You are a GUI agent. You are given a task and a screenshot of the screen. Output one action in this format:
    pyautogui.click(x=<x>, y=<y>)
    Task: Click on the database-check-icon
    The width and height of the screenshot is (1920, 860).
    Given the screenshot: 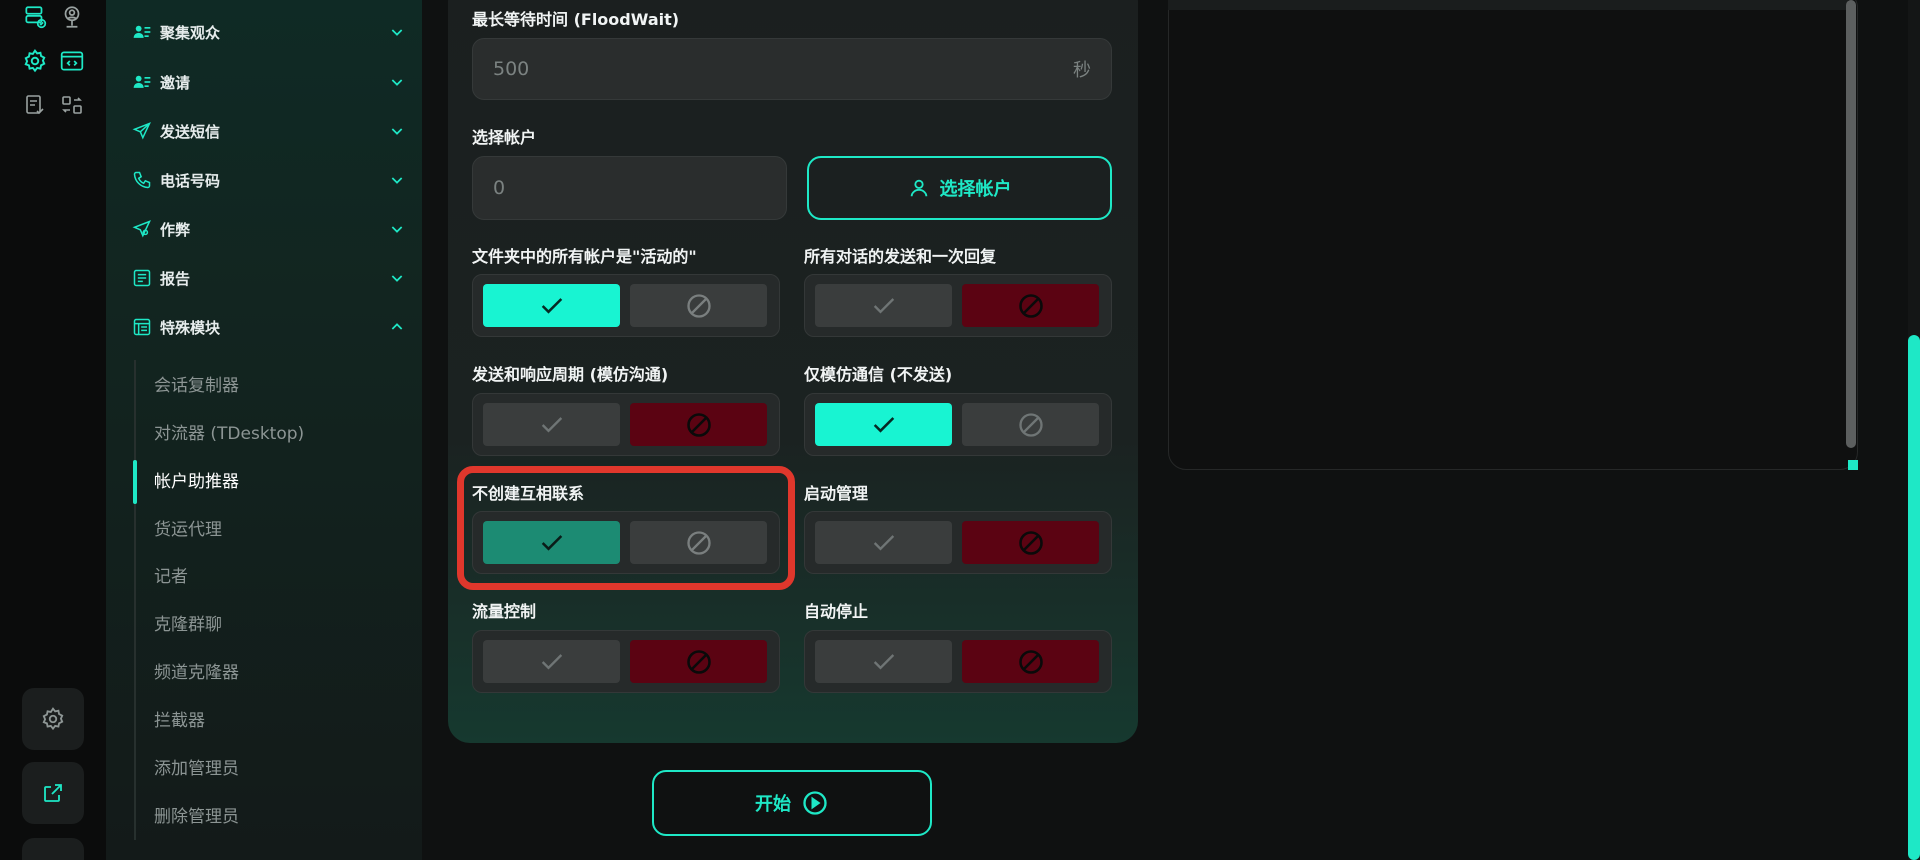 What is the action you would take?
    pyautogui.click(x=35, y=17)
    